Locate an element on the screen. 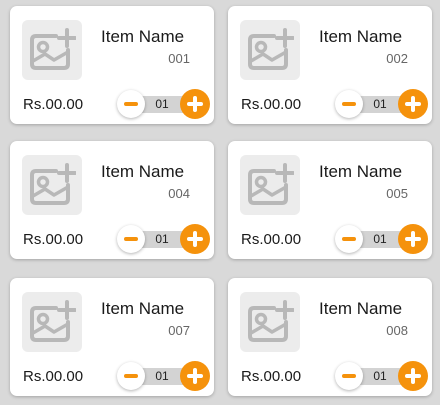 The width and height of the screenshot is (440, 405). item-code: 001 is located at coordinates (179, 58).